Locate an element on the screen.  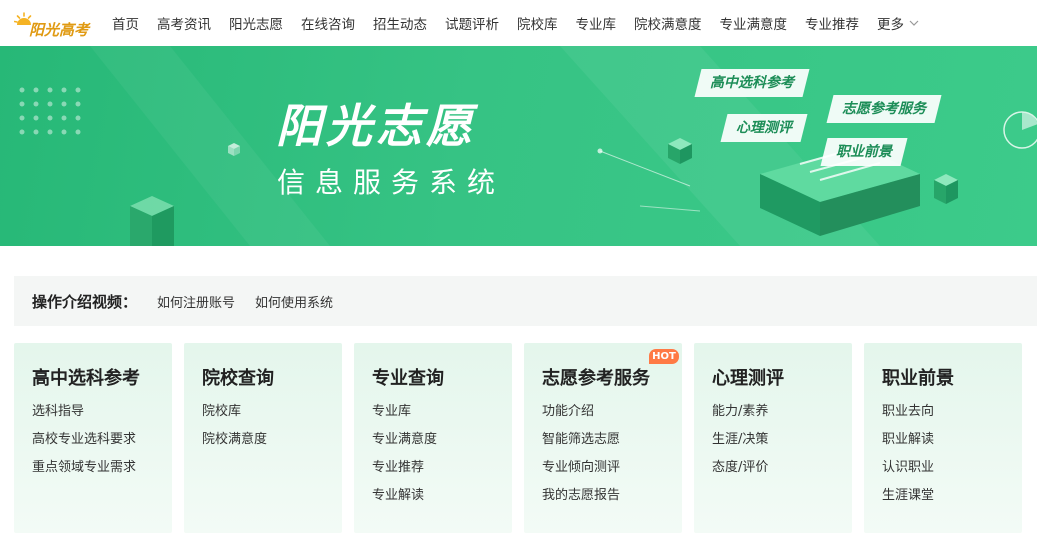
nav-item-online-consult: 在线咨询 is located at coordinates (328, 23).